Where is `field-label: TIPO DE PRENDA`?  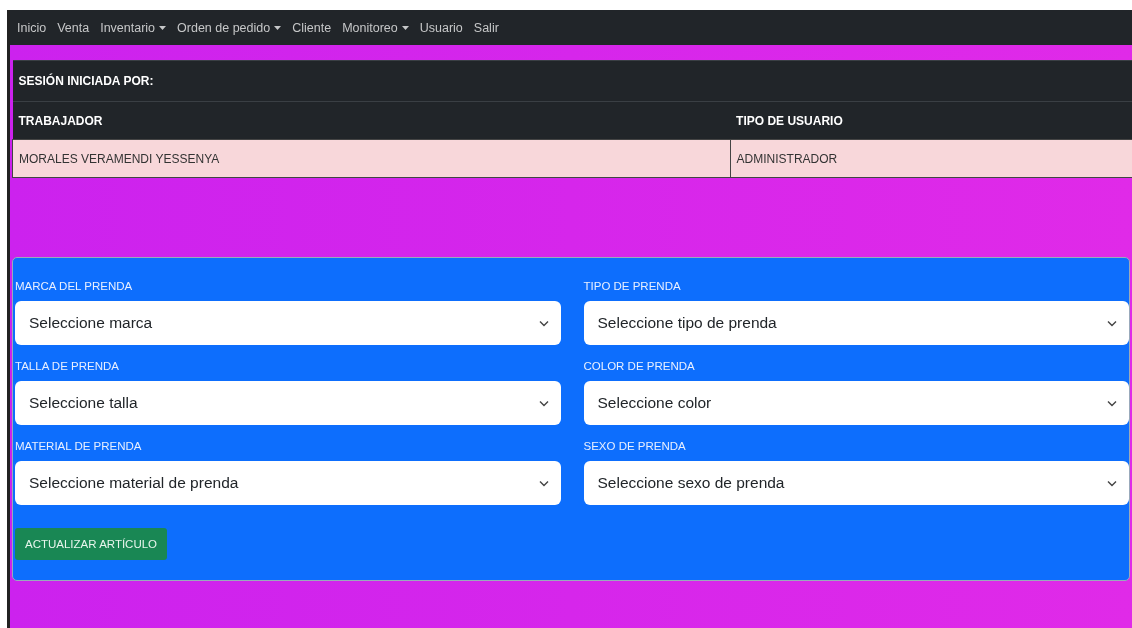 field-label: TIPO DE PRENDA is located at coordinates (632, 286).